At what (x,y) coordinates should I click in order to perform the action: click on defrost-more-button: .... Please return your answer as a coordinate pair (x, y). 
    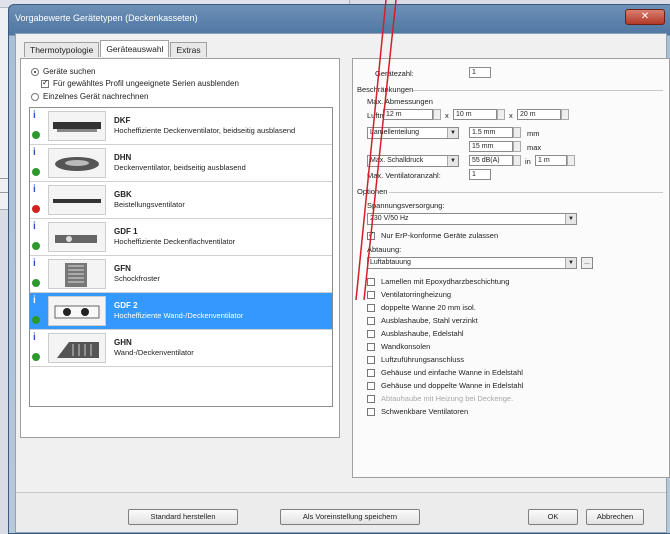
    Looking at the image, I should click on (587, 263).